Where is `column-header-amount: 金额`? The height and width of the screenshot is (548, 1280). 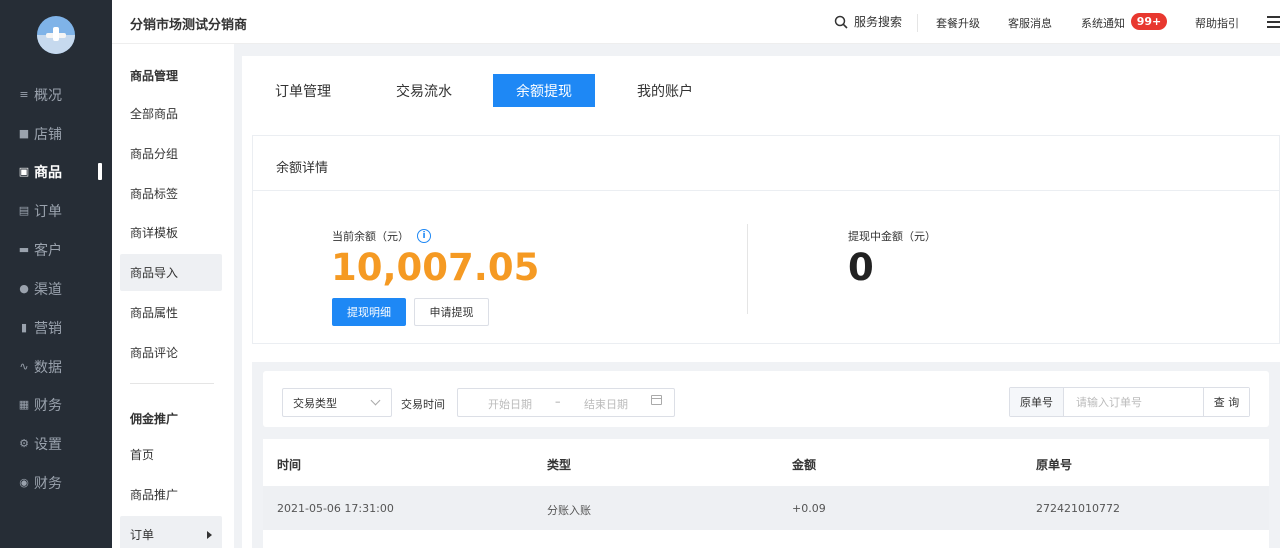 column-header-amount: 金额 is located at coordinates (804, 465).